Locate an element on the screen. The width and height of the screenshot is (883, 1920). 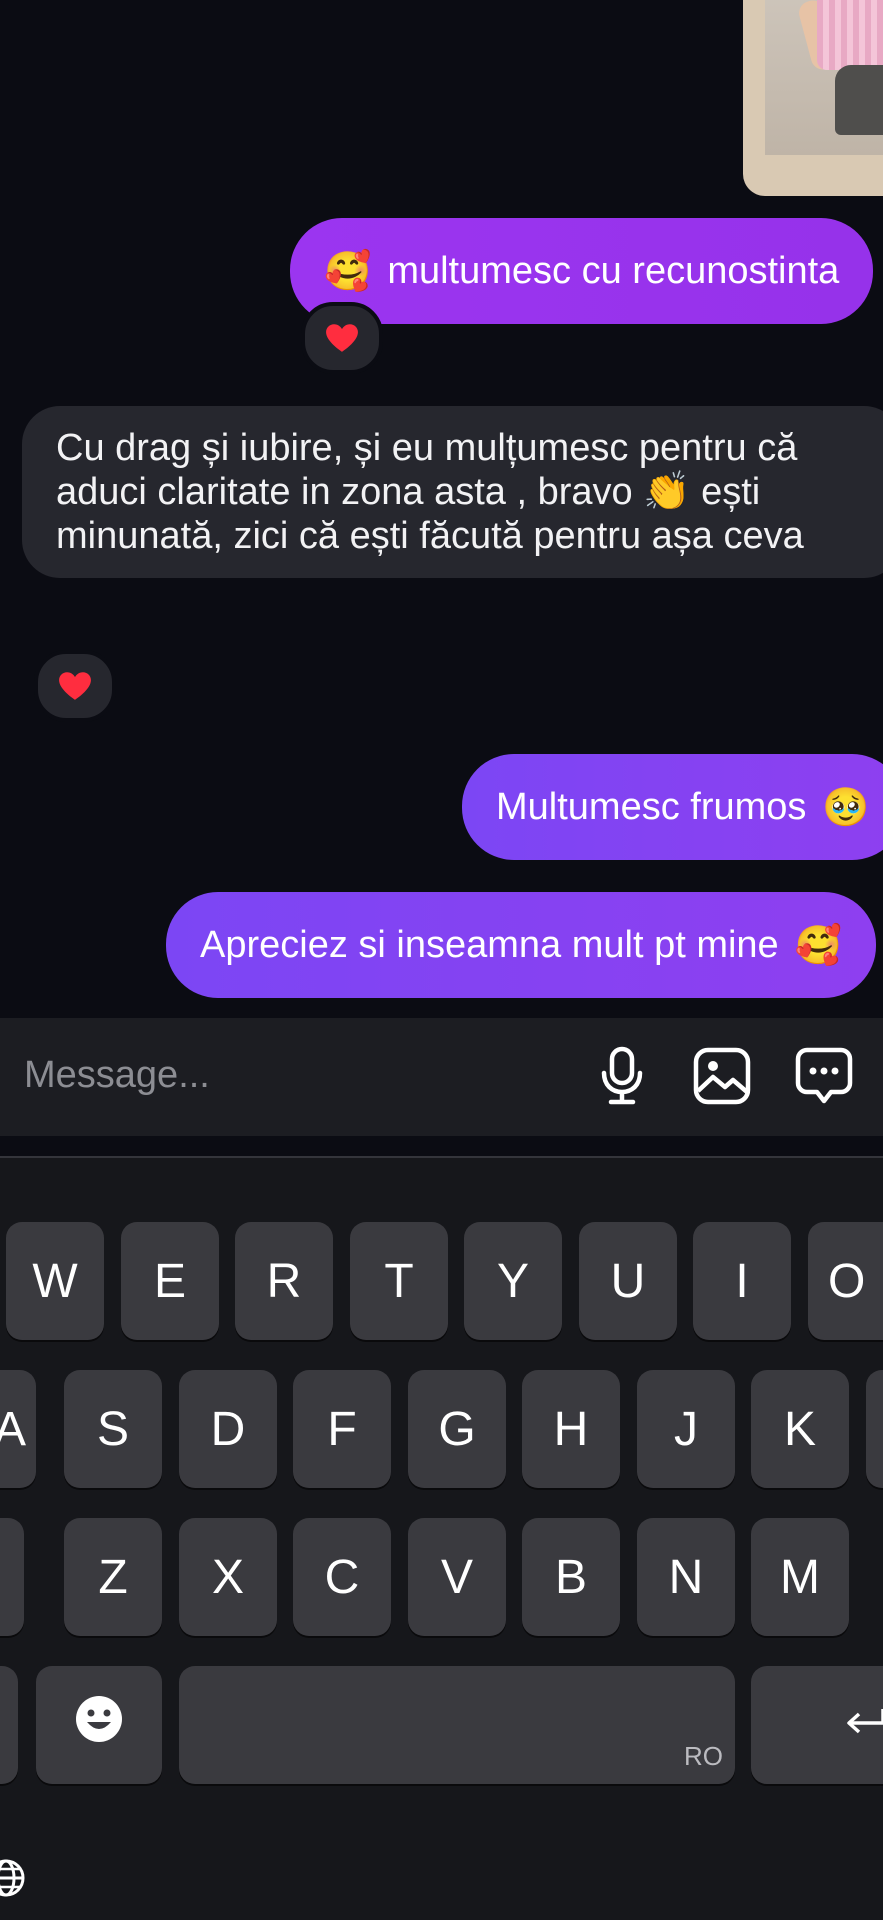
message-text: multumesc cu recunostinta is located at coordinates (613, 271).